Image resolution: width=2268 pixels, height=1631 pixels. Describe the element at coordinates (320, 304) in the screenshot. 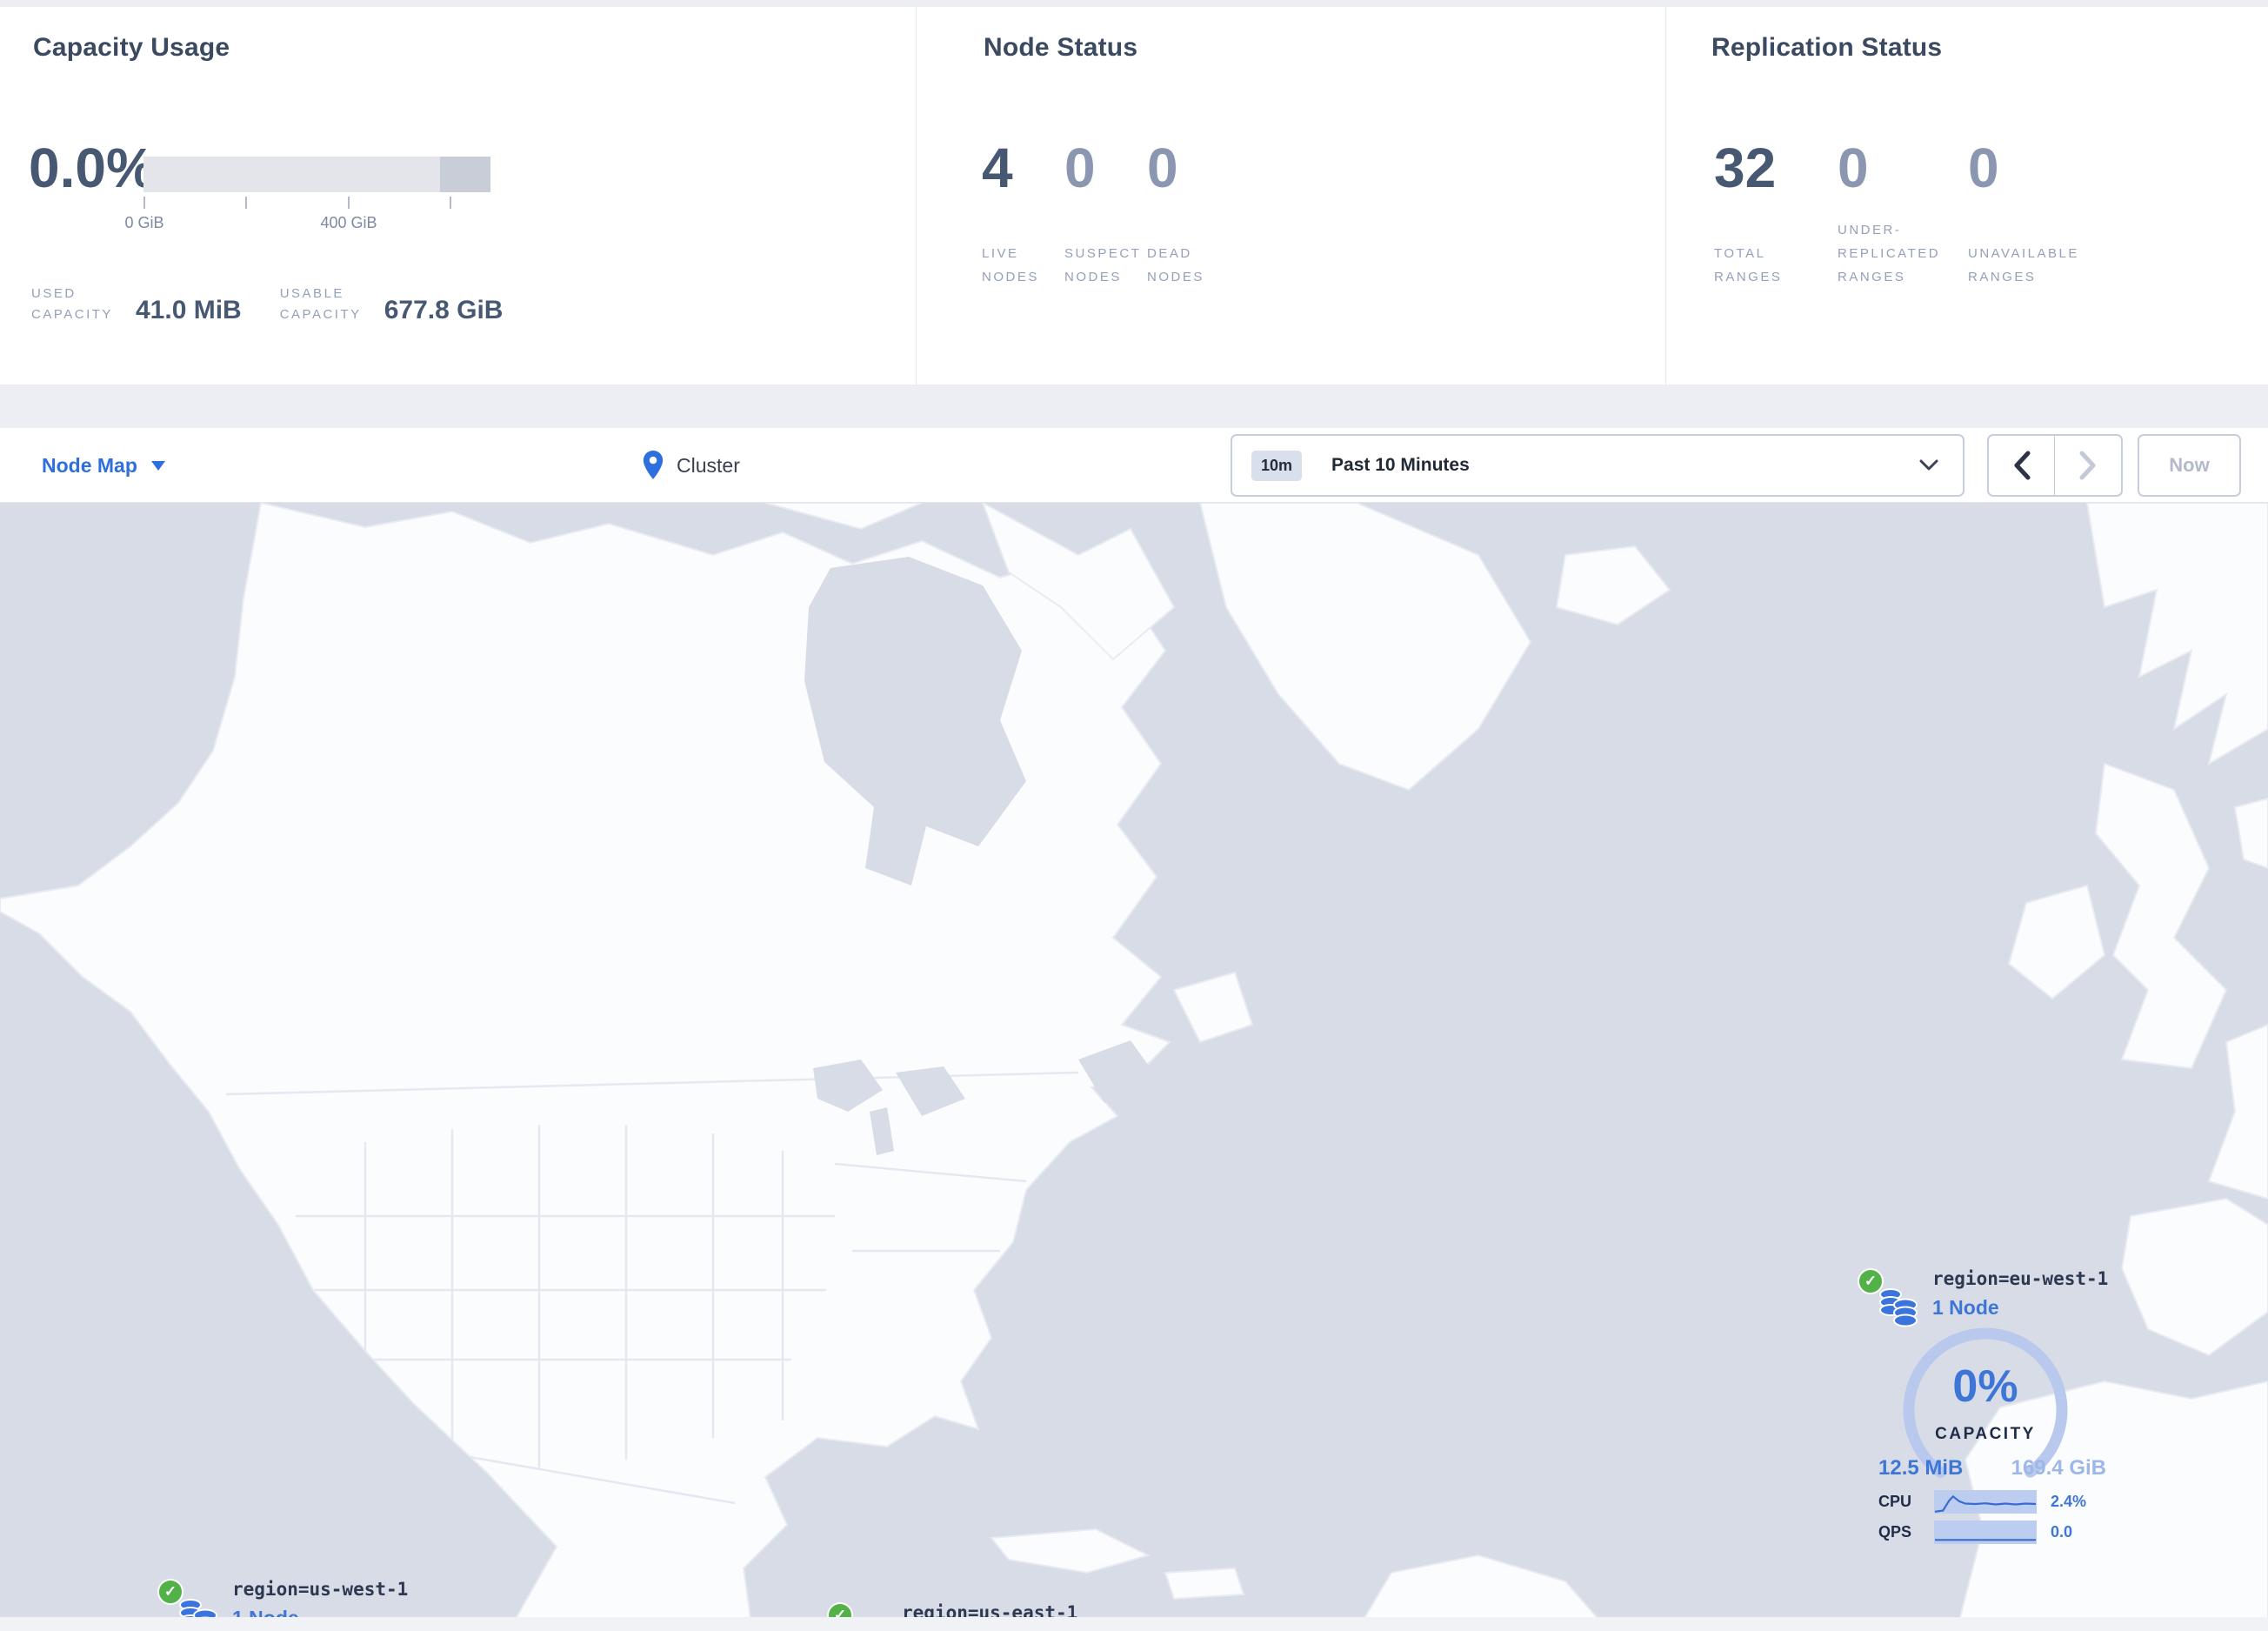

I see `usable-capacity-label: USABLE CAPACITY` at that location.